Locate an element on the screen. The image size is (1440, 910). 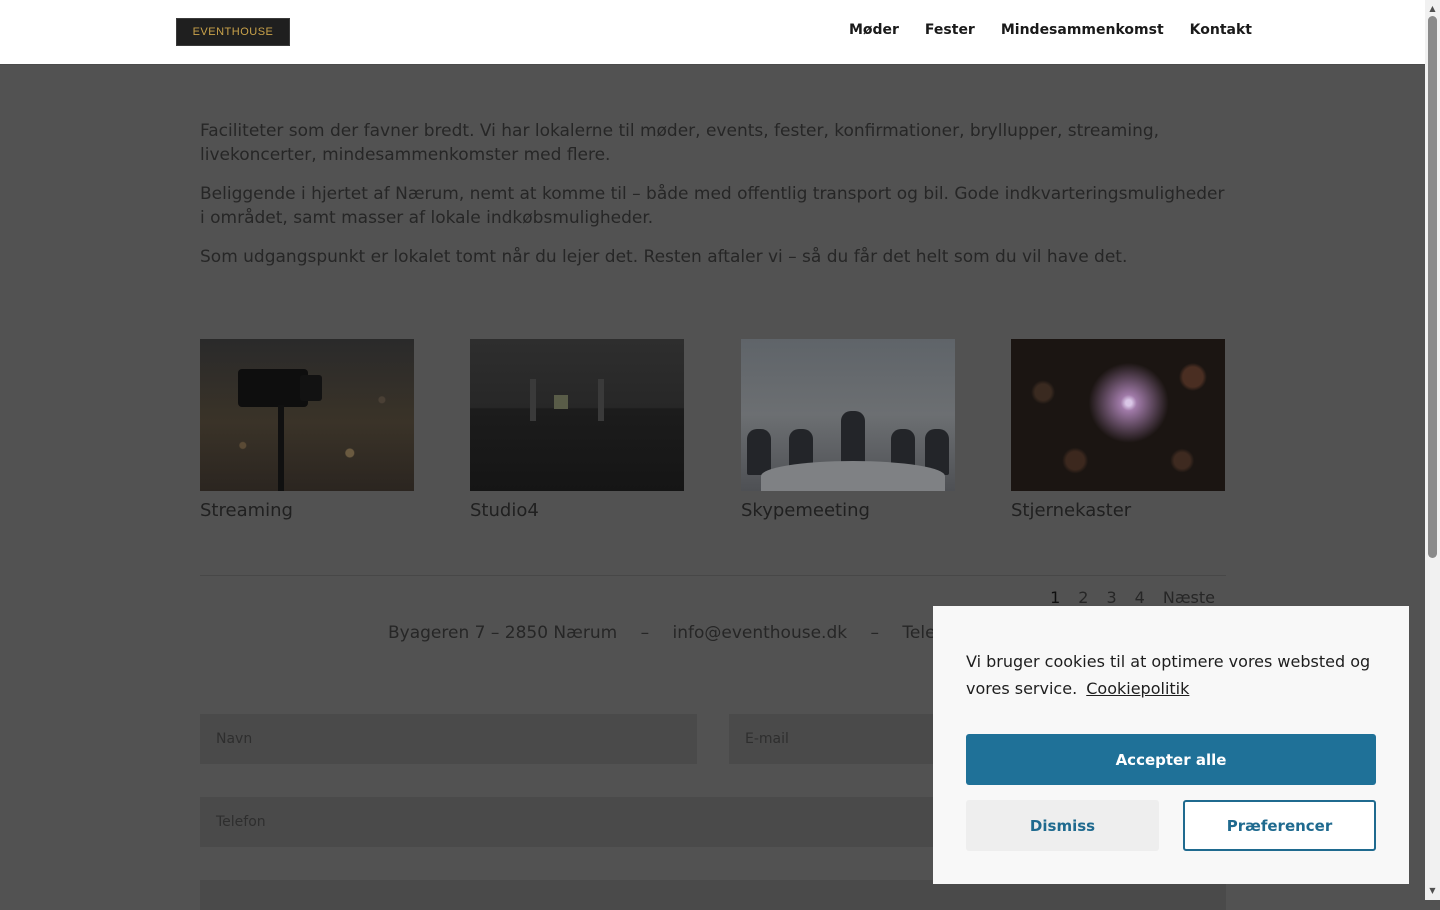
meeting-people-image is located at coordinates (848, 415).